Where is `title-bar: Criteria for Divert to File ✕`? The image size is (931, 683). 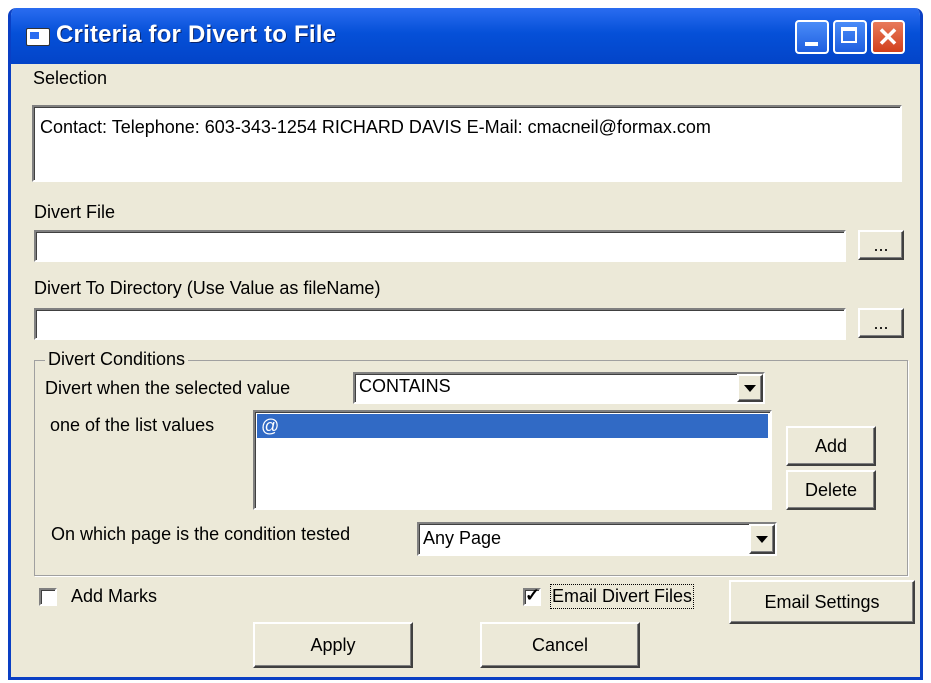 title-bar: Criteria for Divert to File ✕ is located at coordinates (465, 36).